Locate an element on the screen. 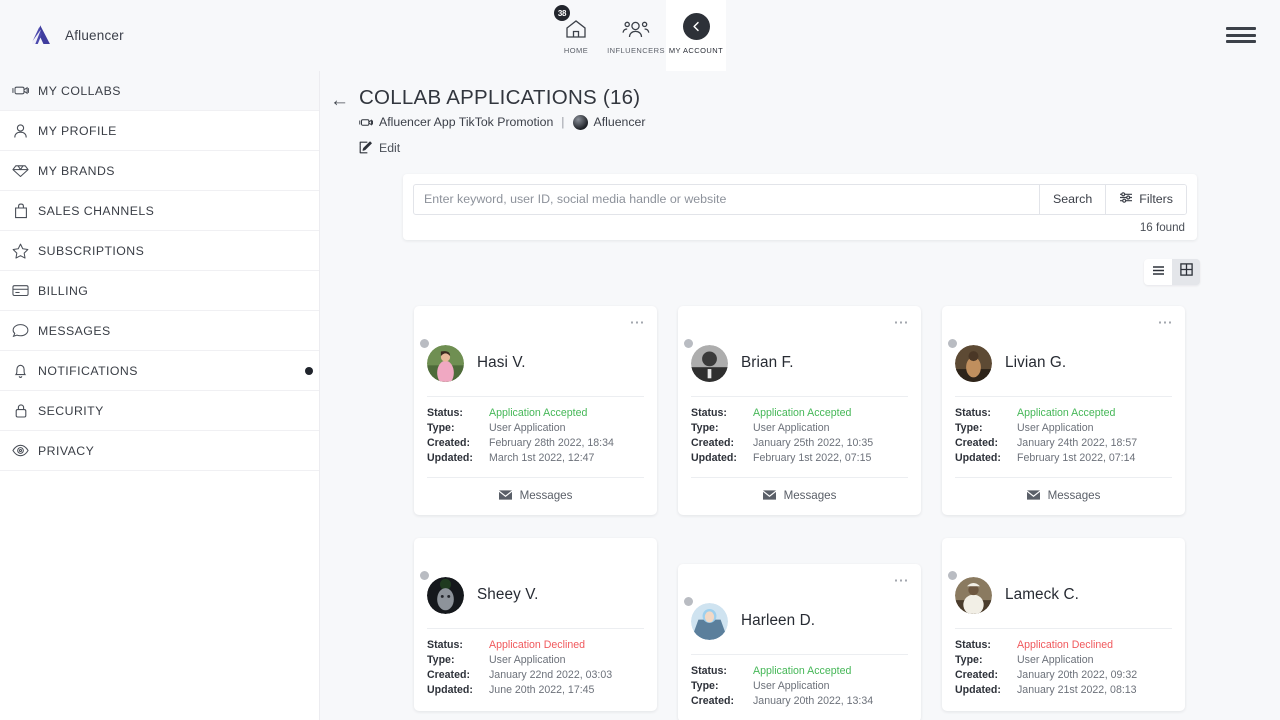 This screenshot has height=720, width=1280. sliders-icon is located at coordinates (1126, 199).